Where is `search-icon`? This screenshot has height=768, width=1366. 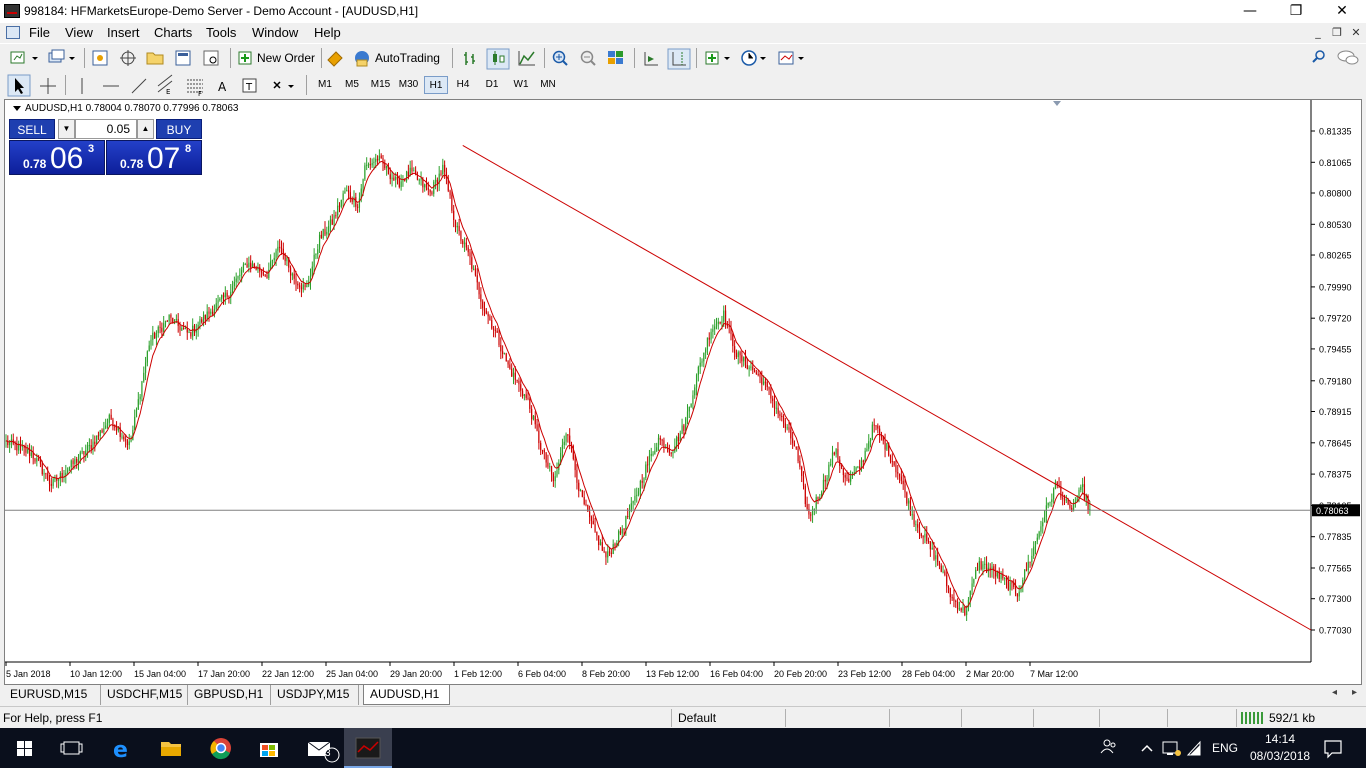 search-icon is located at coordinates (1318, 56).